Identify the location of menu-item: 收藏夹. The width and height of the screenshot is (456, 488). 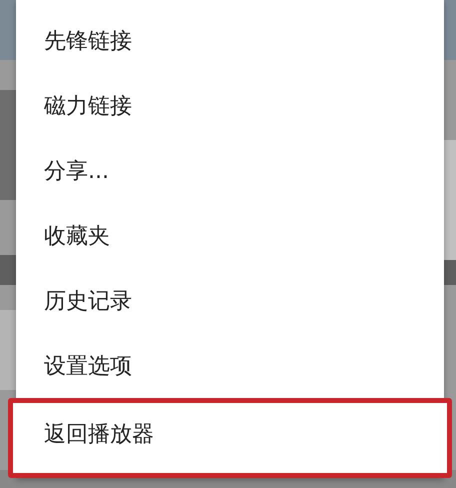
(230, 235).